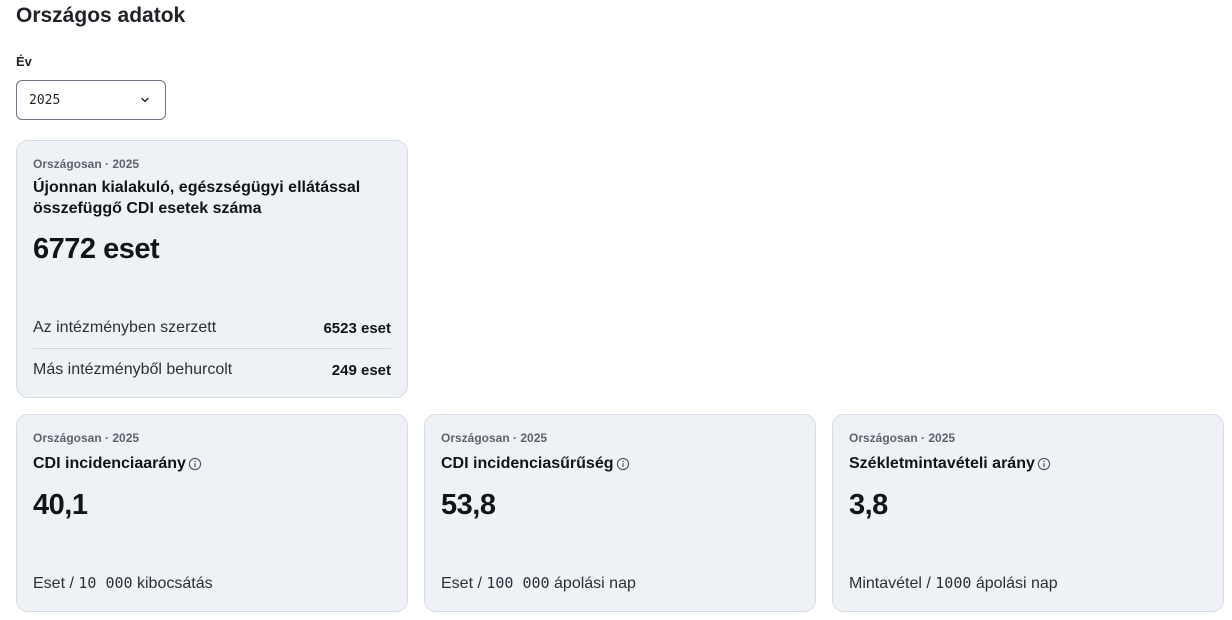 This screenshot has height=620, width=1232. I want to click on year-select: 2025, so click(91, 100).